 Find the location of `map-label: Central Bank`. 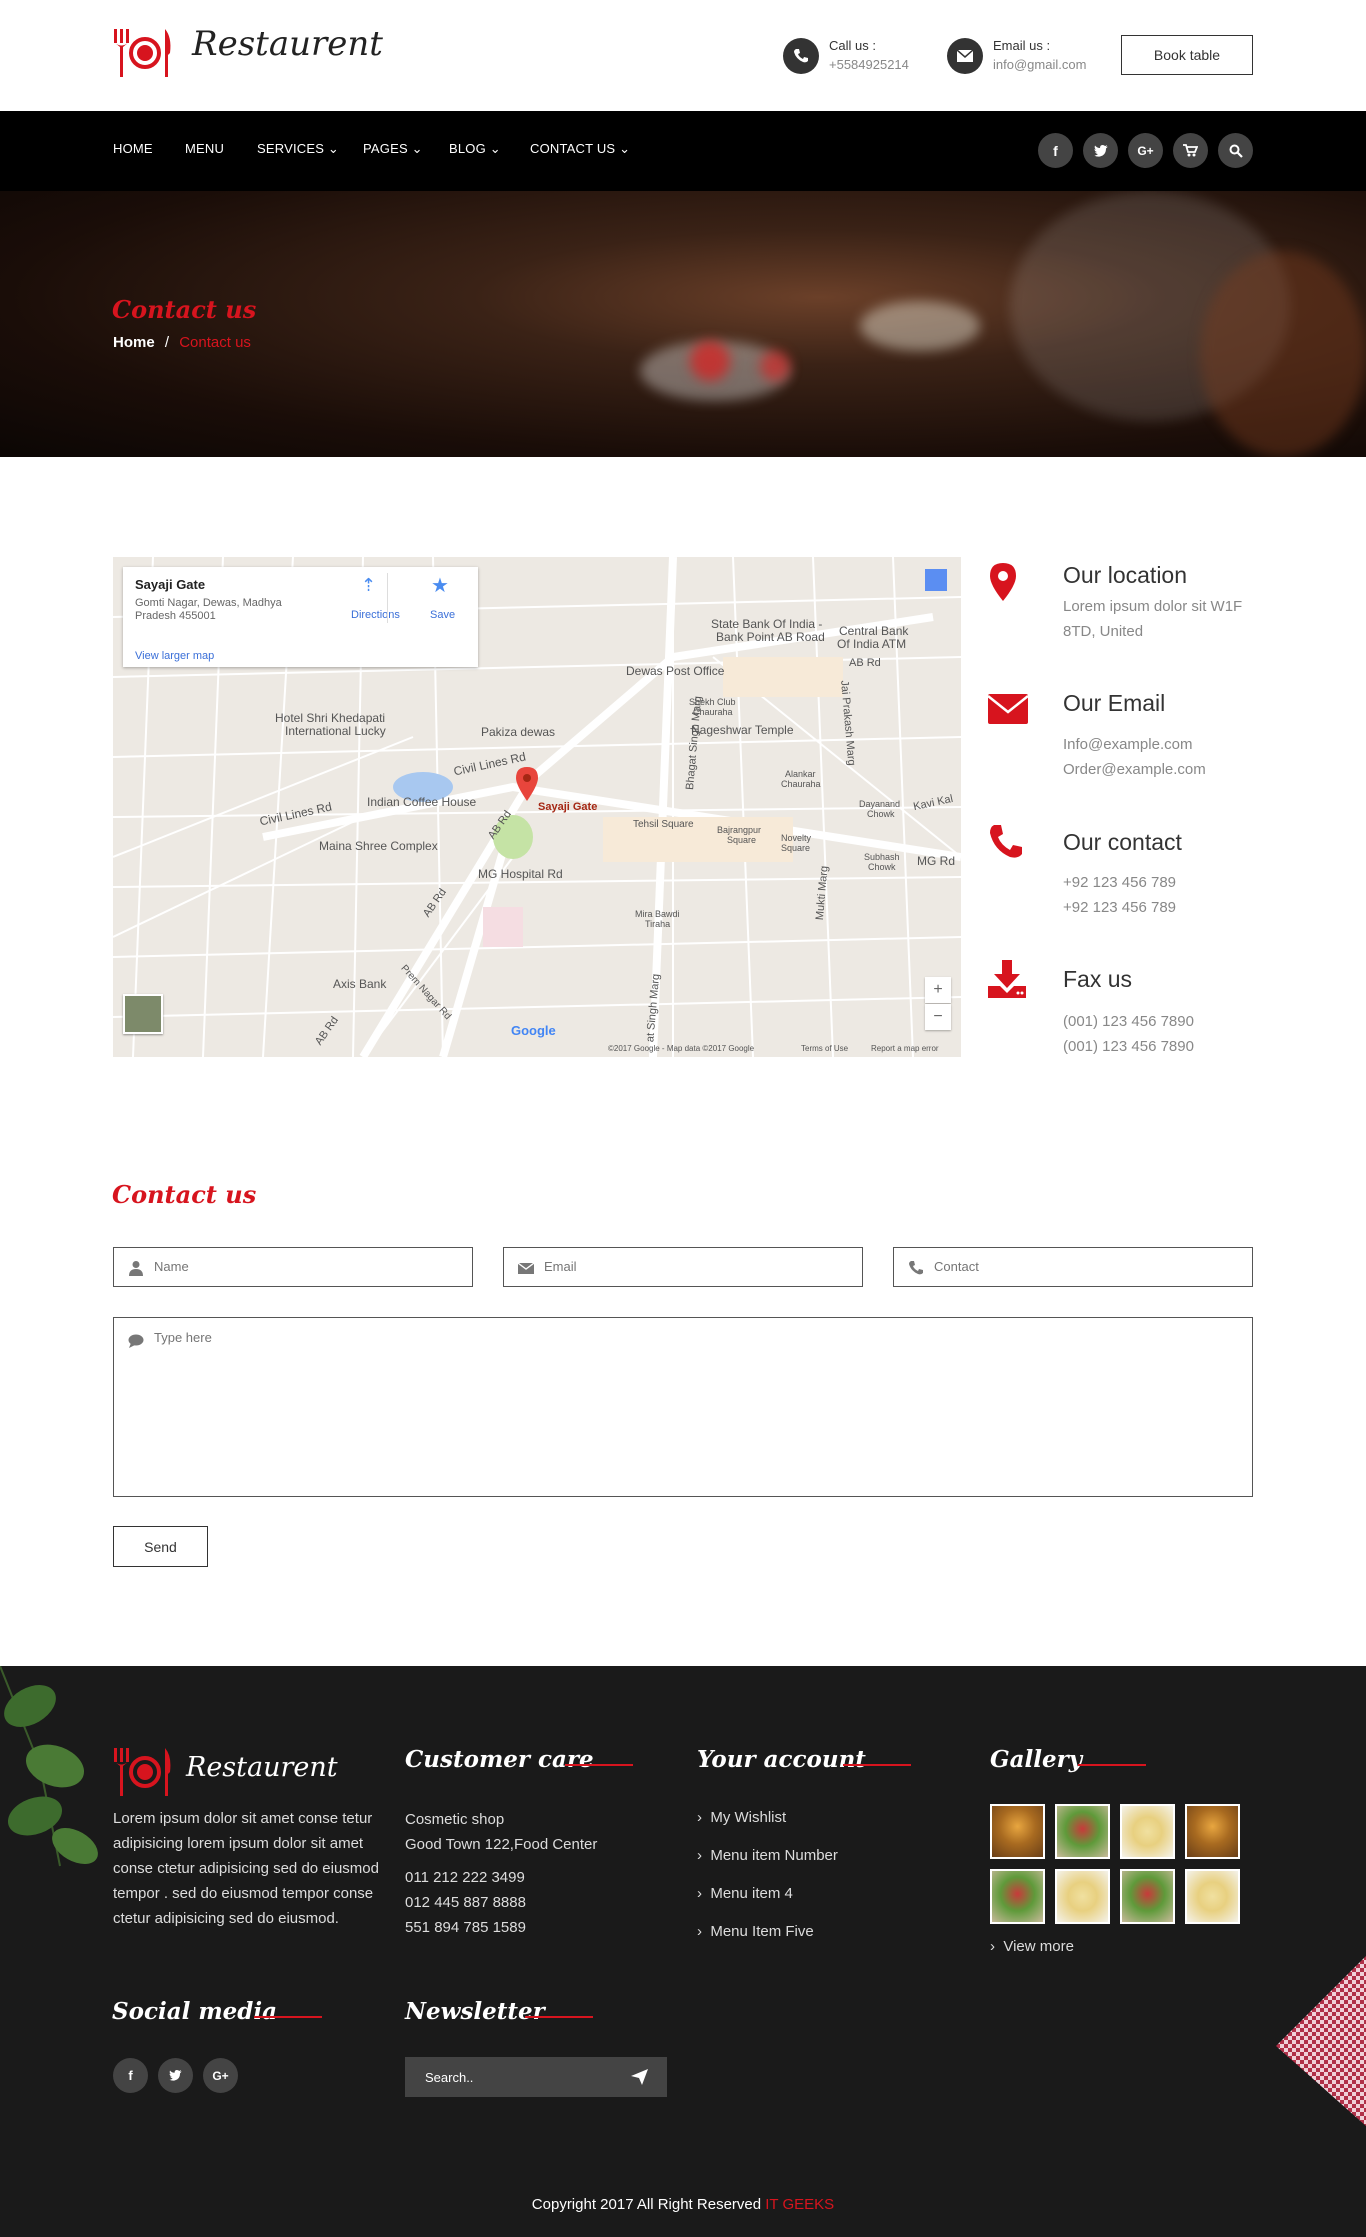

map-label: Central Bank is located at coordinates (874, 631).